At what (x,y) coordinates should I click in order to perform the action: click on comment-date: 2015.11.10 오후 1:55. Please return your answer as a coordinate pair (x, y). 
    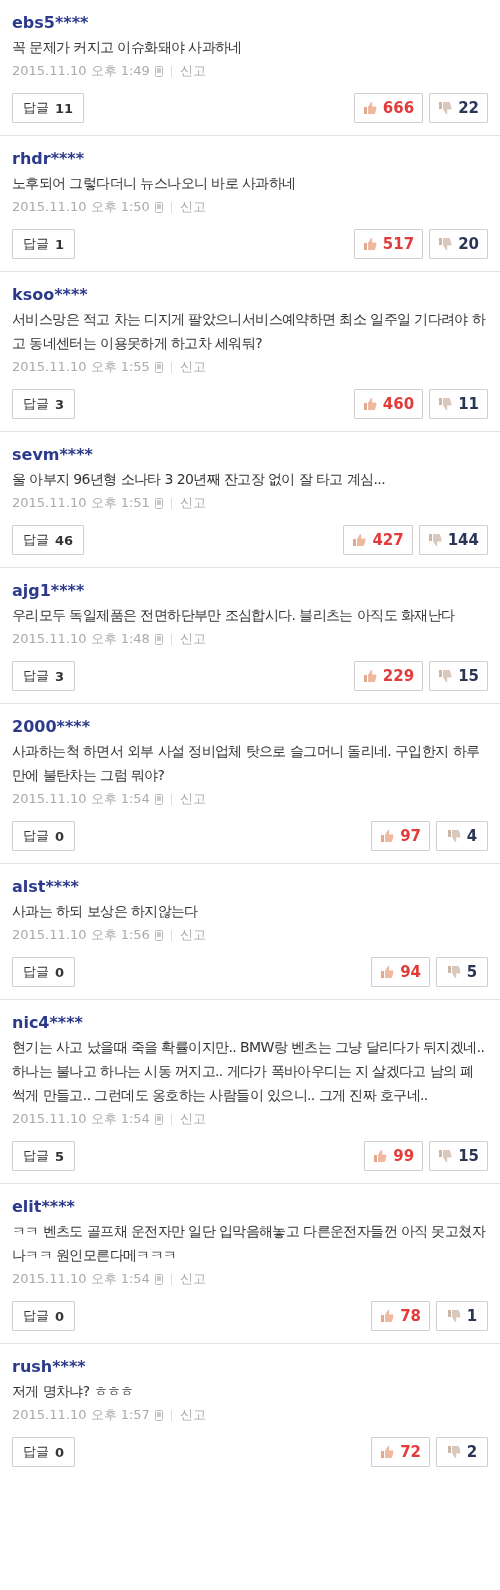
    Looking at the image, I should click on (81, 367).